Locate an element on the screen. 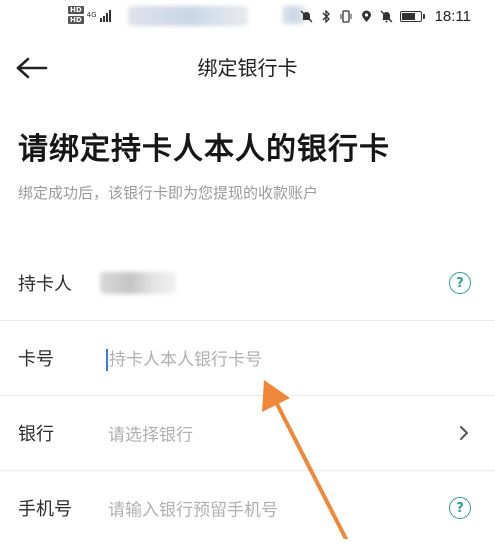 This screenshot has height=545, width=495. page-title: 绑定银行卡 is located at coordinates (247, 68).